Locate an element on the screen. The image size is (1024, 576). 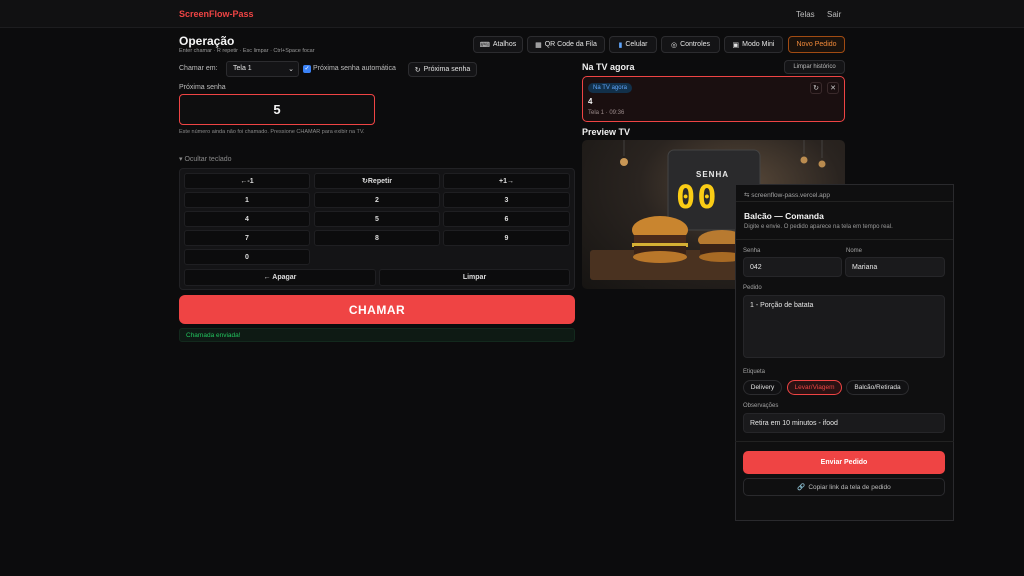
observacoes-input: Retira em 10 minutos - ifood is located at coordinates (844, 423).